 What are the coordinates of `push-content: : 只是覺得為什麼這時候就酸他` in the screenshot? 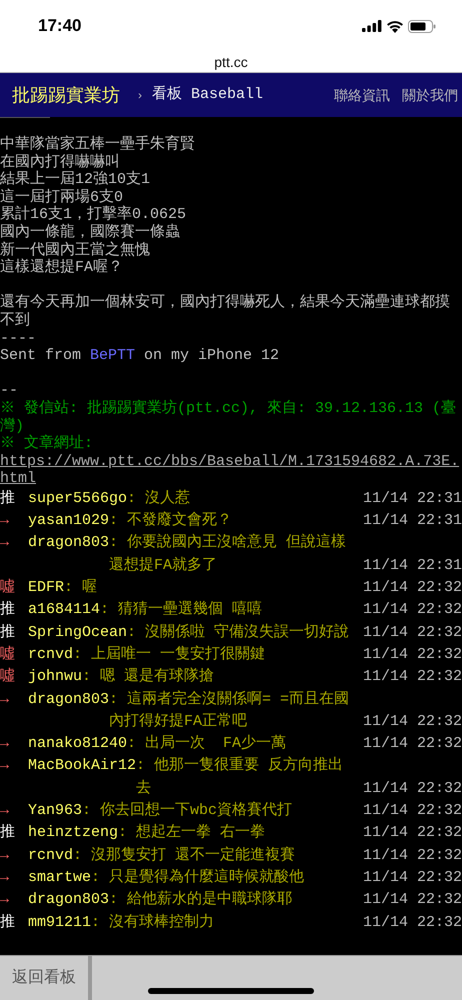 It's located at (198, 878).